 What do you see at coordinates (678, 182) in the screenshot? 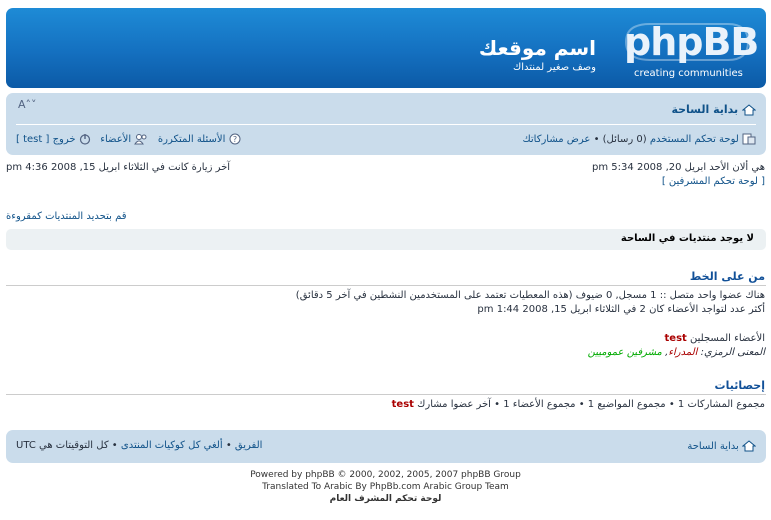
I see `mcp-link: [ لوحة تحكم المشرفين ]` at bounding box center [678, 182].